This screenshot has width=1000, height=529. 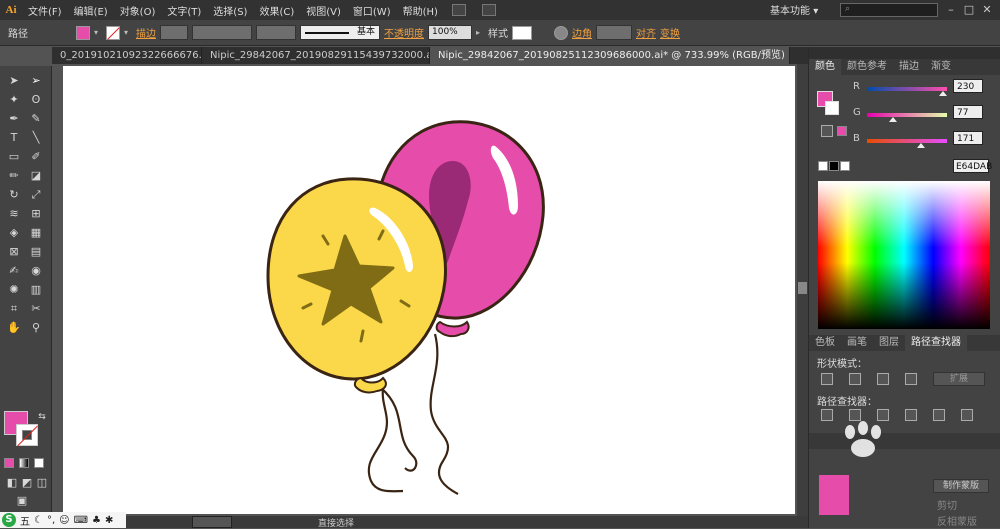 What do you see at coordinates (36, 214) in the screenshot?
I see `free-transform-icon: ⊞` at bounding box center [36, 214].